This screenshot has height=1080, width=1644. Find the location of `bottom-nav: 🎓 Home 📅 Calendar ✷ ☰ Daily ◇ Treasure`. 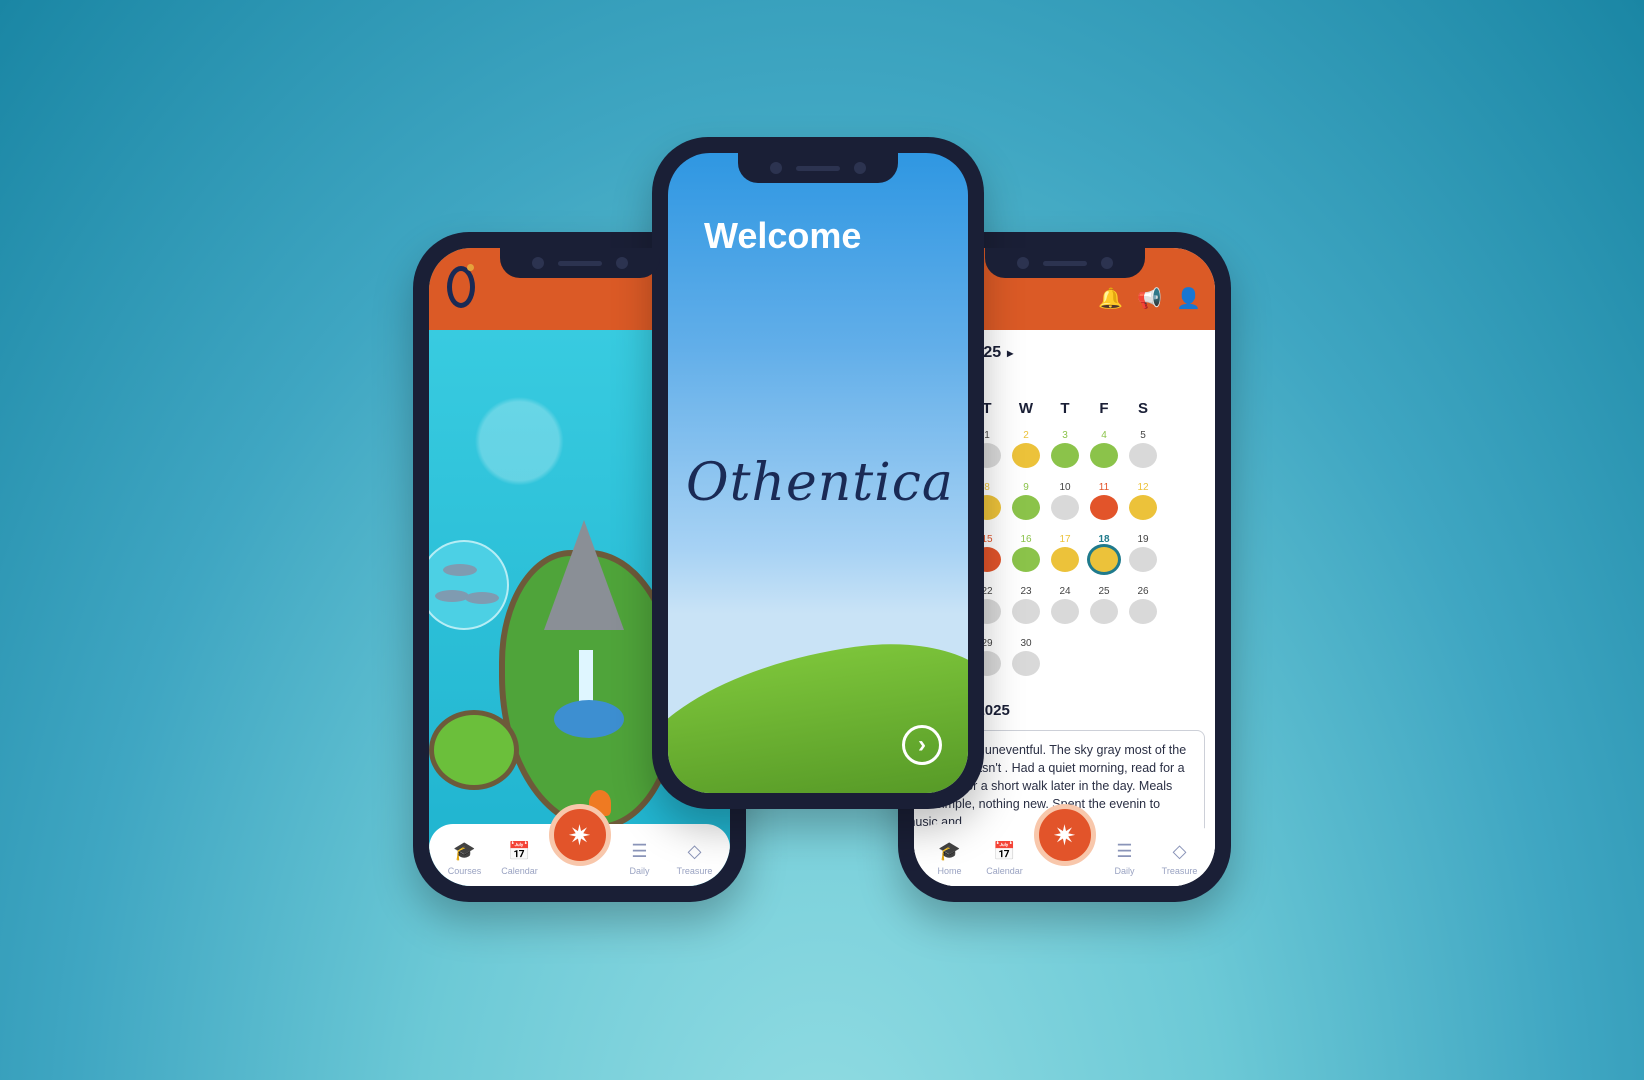

bottom-nav: 🎓 Home 📅 Calendar ✷ ☰ Daily ◇ Treasure is located at coordinates (1064, 845).